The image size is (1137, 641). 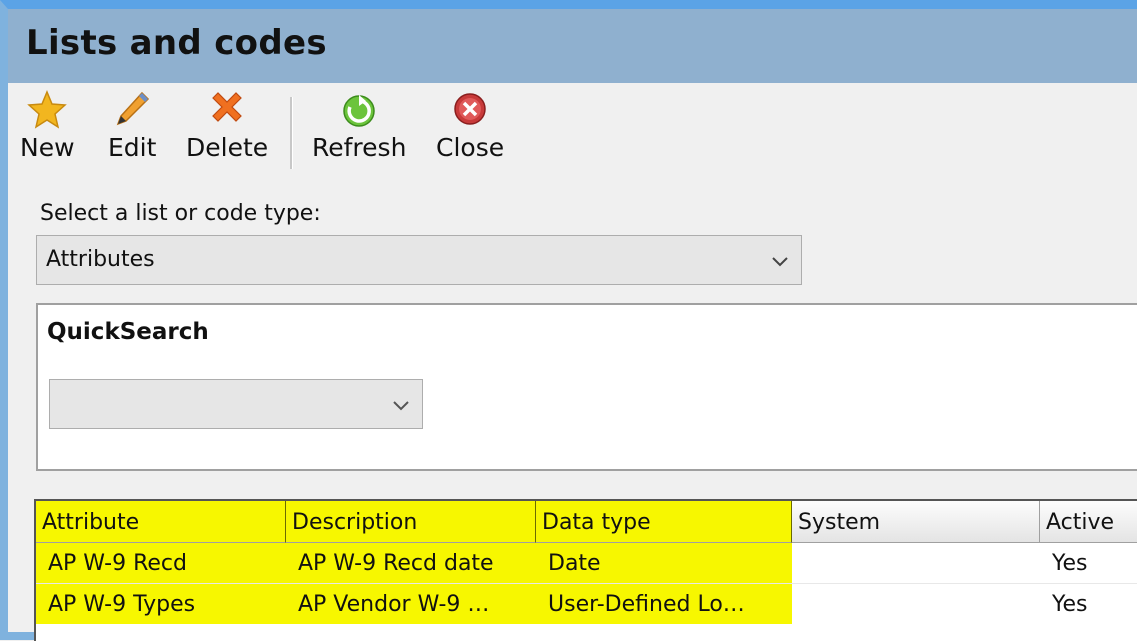 What do you see at coordinates (291, 133) in the screenshot?
I see `toolbar-separator` at bounding box center [291, 133].